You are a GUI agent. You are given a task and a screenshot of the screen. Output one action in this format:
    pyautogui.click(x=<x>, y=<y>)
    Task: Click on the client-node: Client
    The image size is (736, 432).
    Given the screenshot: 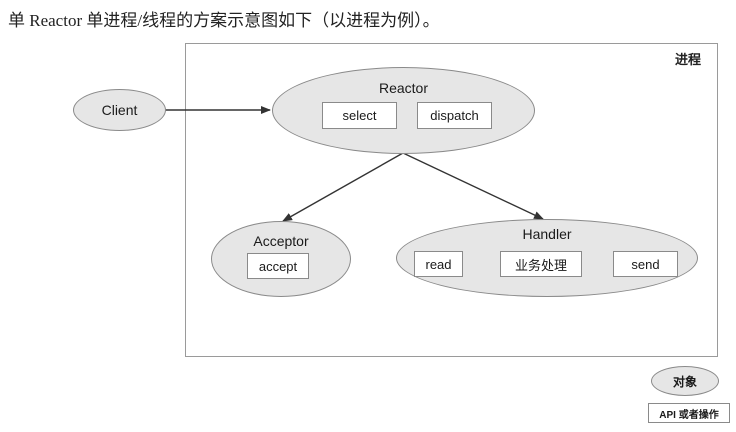 What is the action you would take?
    pyautogui.click(x=119, y=110)
    